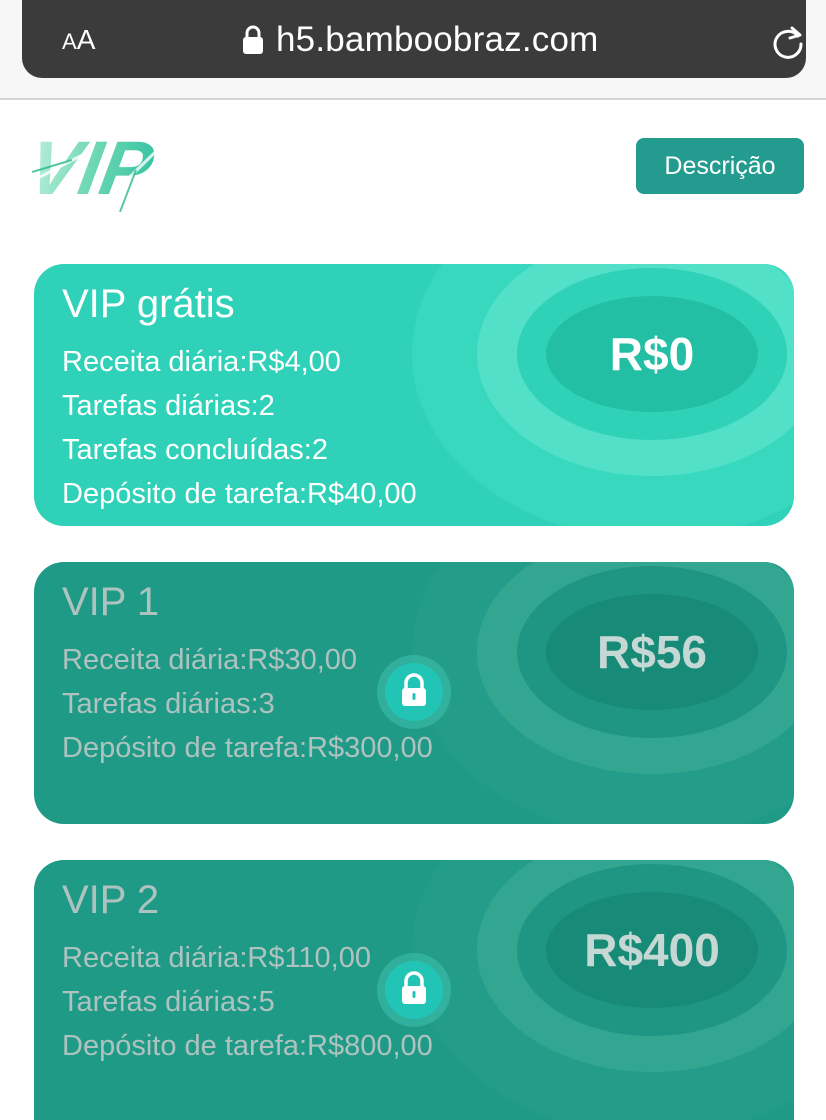  Describe the element at coordinates (201, 362) in the screenshot. I see `daily-income: Receita diária:R$4,00` at that location.